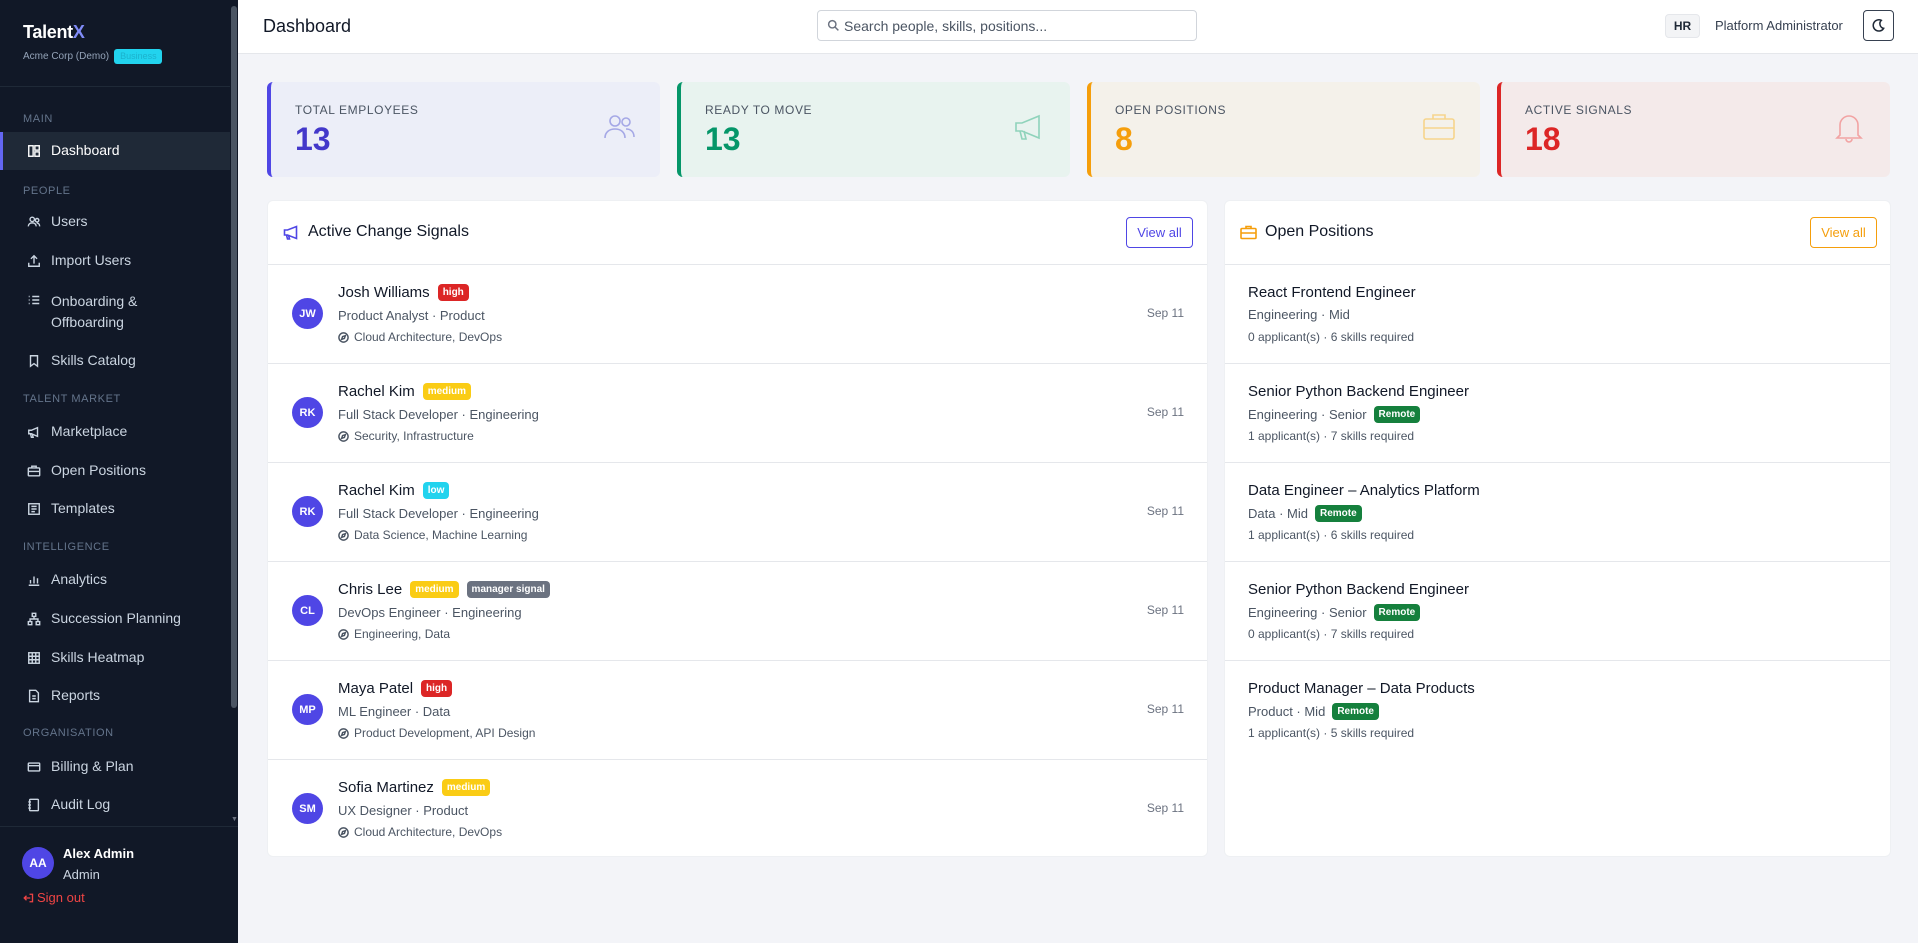 Image resolution: width=1918 pixels, height=943 pixels. What do you see at coordinates (115, 470) in the screenshot?
I see `sidebar-item-open-positions: Open Positions` at bounding box center [115, 470].